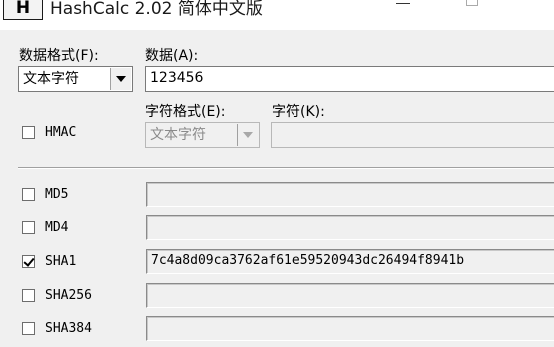 The height and width of the screenshot is (347, 554). What do you see at coordinates (28, 295) in the screenshot?
I see `sha256-checkbox` at bounding box center [28, 295].